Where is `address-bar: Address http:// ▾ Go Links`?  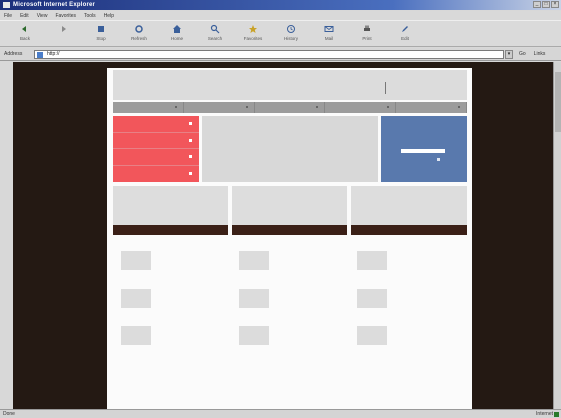
address-bar: Address http:// ▾ Go Links is located at coordinates (280, 54).